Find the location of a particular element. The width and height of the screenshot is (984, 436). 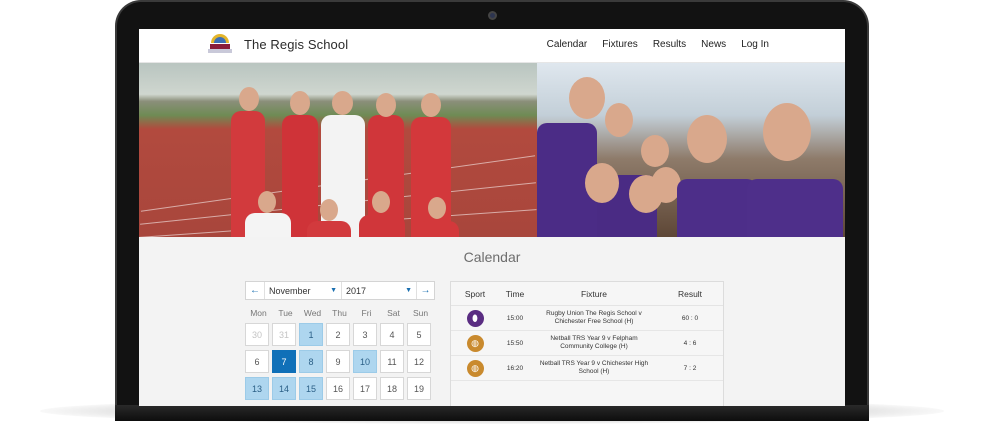

calendar-day: 17 is located at coordinates (365, 388).